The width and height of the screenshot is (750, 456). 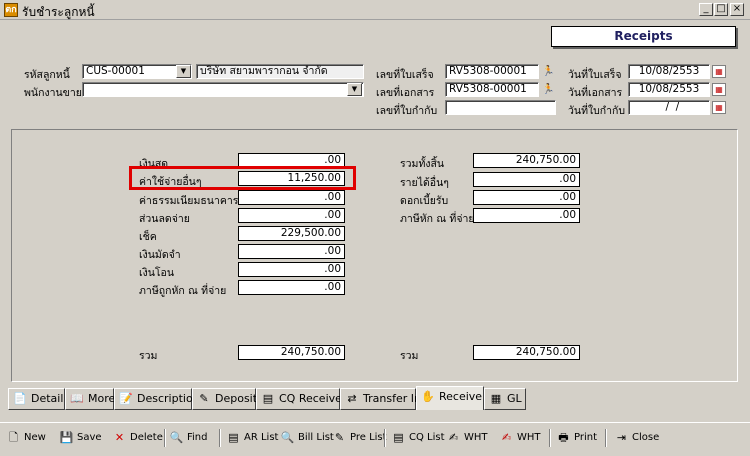 What do you see at coordinates (422, 164) in the screenshot?
I see `grand-total-label: รวมทั้งสิ้น` at bounding box center [422, 164].